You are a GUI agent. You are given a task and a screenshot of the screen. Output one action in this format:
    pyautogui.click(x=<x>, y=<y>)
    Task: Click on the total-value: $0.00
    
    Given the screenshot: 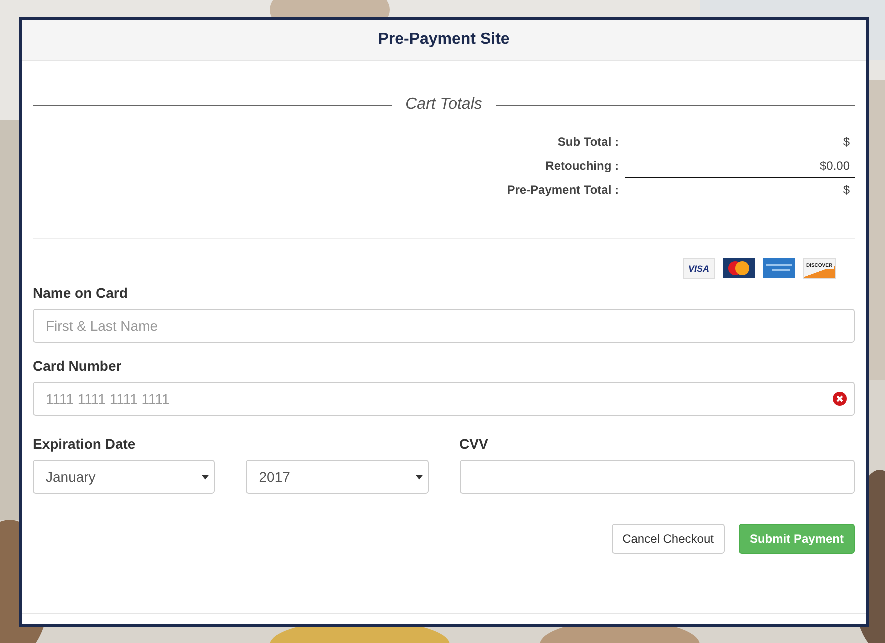 What is the action you would take?
    pyautogui.click(x=740, y=166)
    